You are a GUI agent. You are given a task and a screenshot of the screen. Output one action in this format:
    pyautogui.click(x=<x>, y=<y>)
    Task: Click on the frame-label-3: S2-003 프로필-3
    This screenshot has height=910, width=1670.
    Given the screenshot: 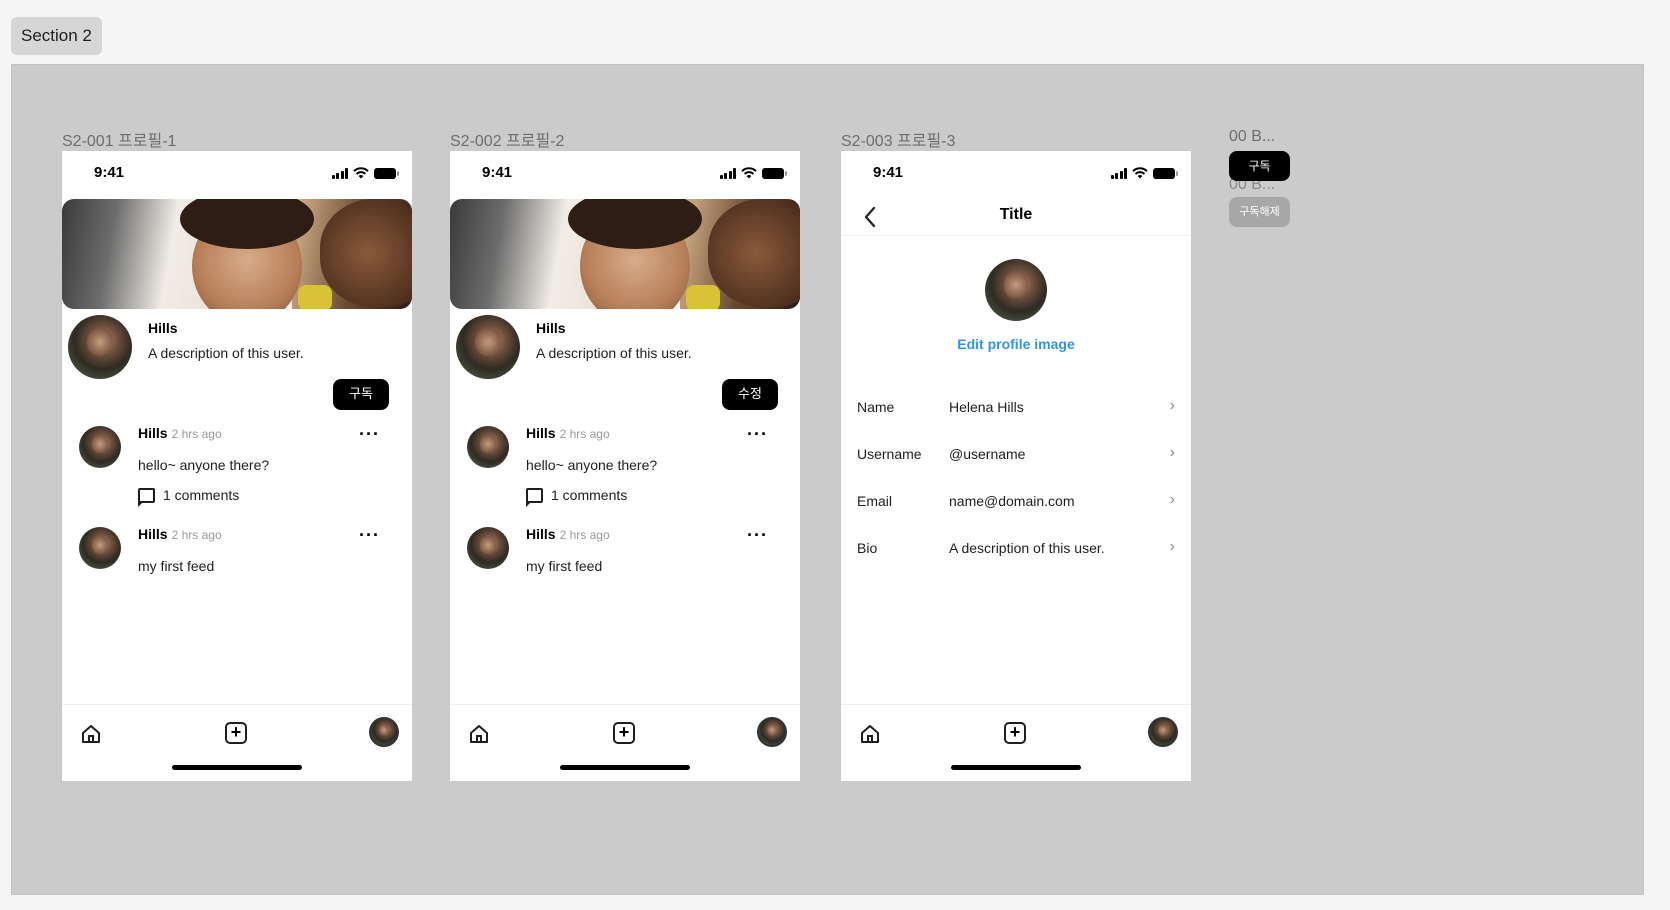 What is the action you would take?
    pyautogui.click(x=898, y=139)
    